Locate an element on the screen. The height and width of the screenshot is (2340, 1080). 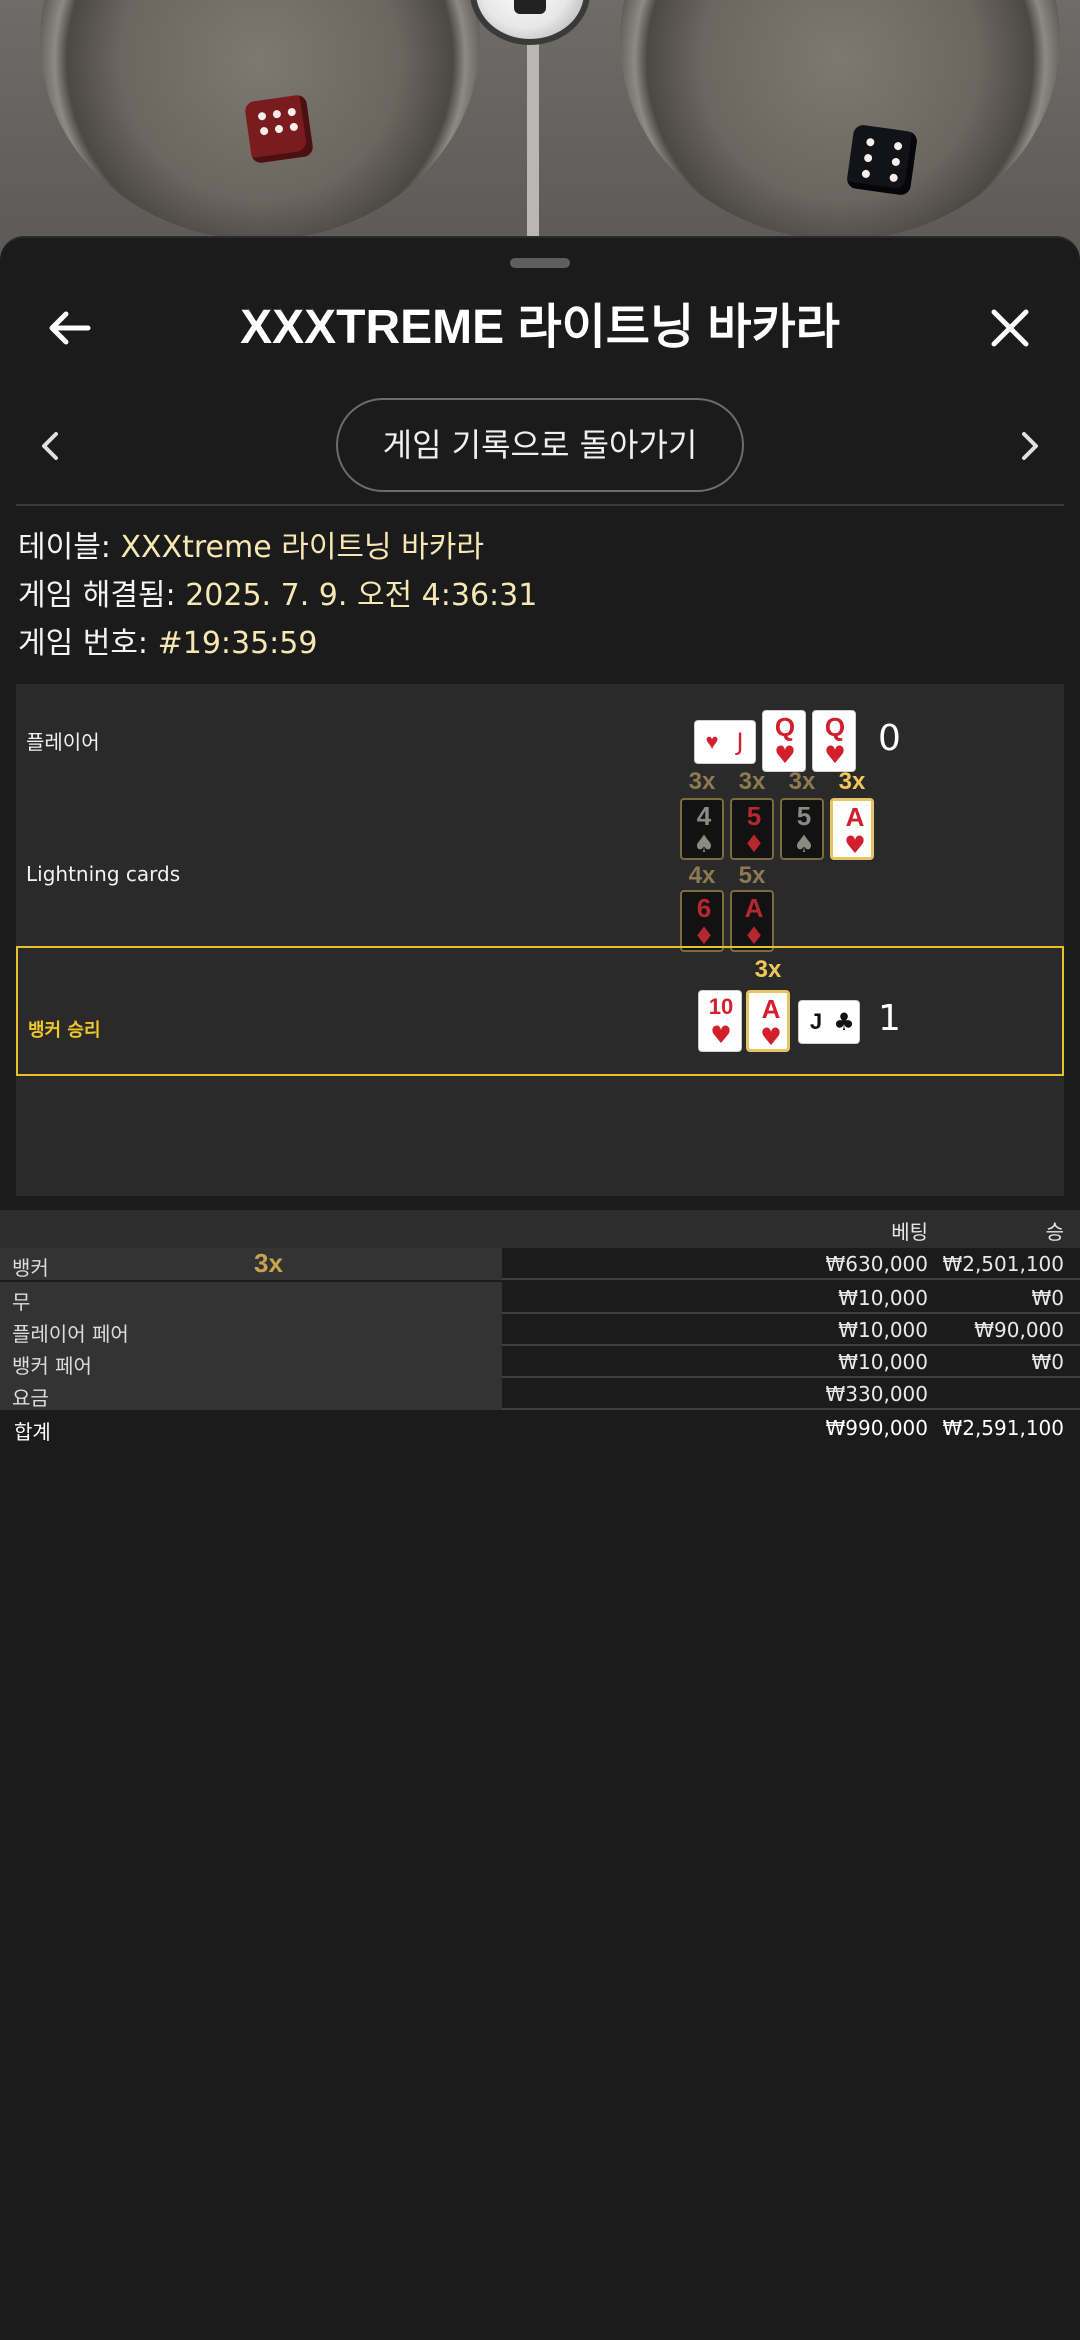
lightning-card: 5 ♦ is located at coordinates (752, 829).